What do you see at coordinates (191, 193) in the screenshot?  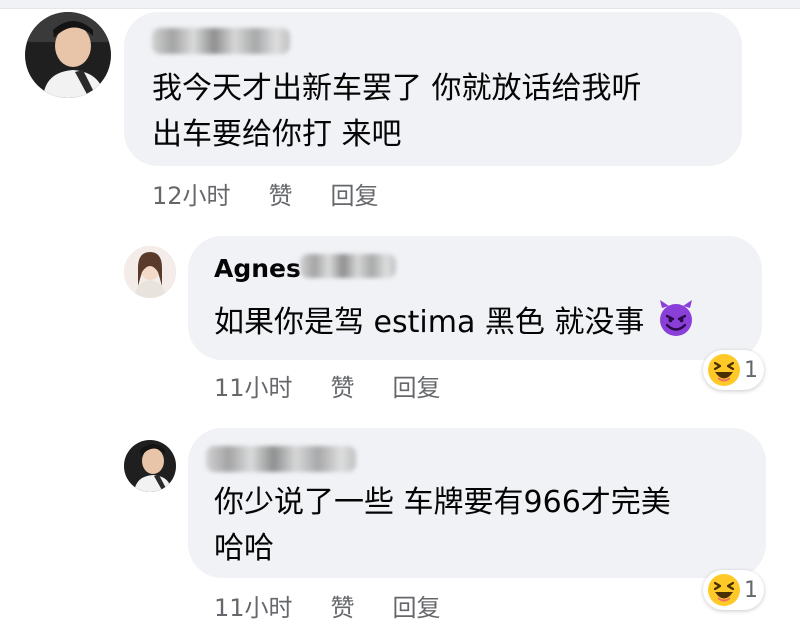 I see `timestamp: 12小时` at bounding box center [191, 193].